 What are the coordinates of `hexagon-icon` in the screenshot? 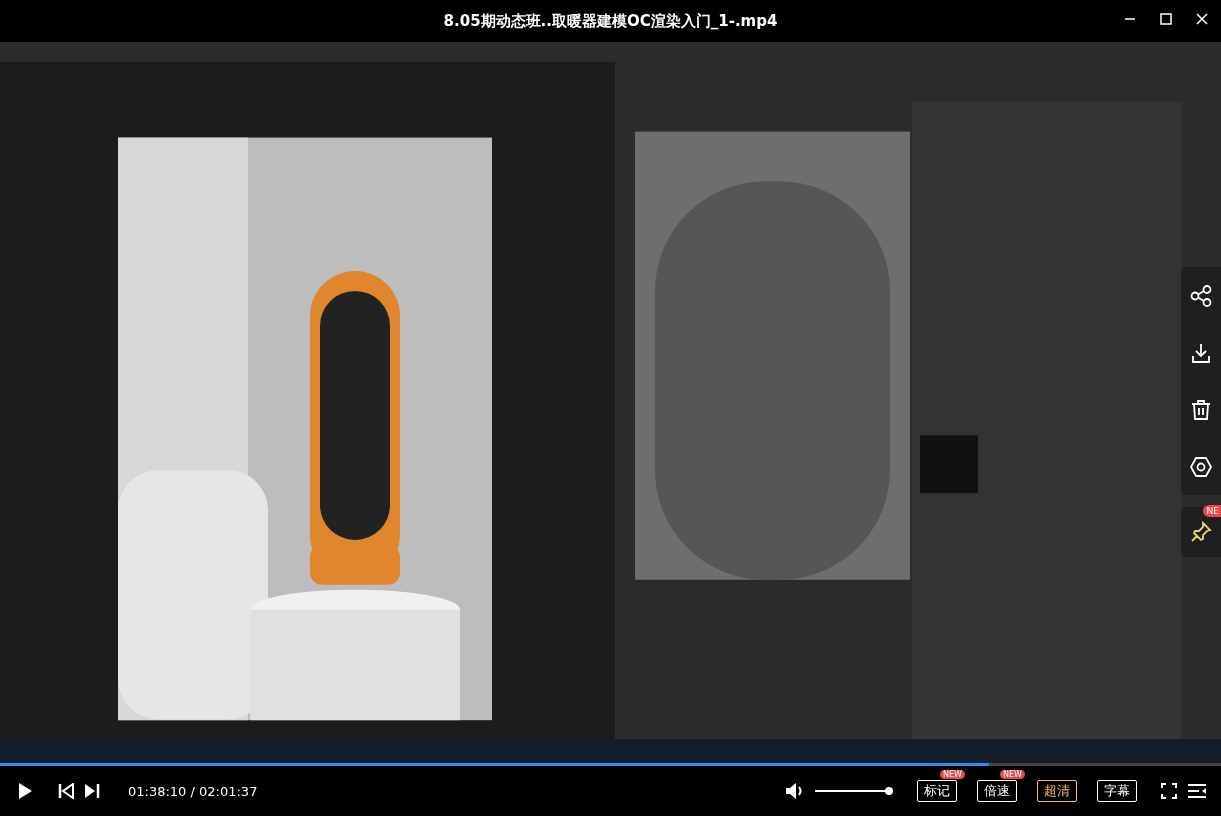 It's located at (1201, 466).